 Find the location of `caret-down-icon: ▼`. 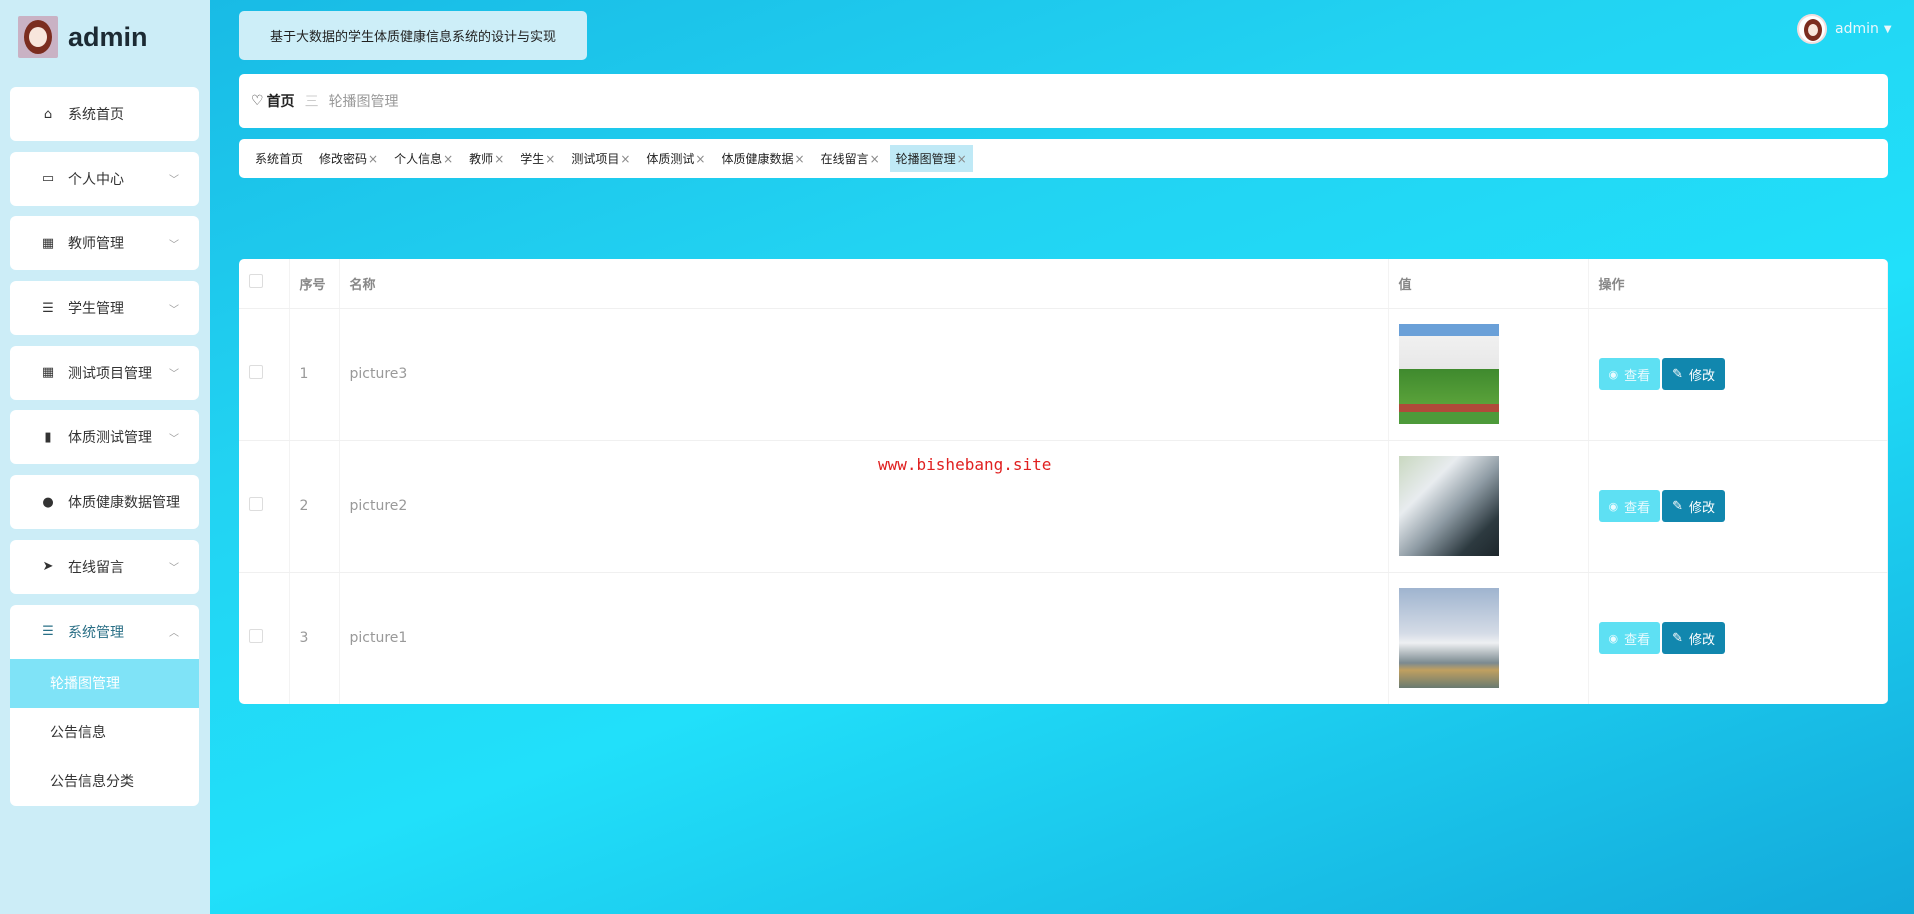

caret-down-icon: ▼ is located at coordinates (1887, 29).